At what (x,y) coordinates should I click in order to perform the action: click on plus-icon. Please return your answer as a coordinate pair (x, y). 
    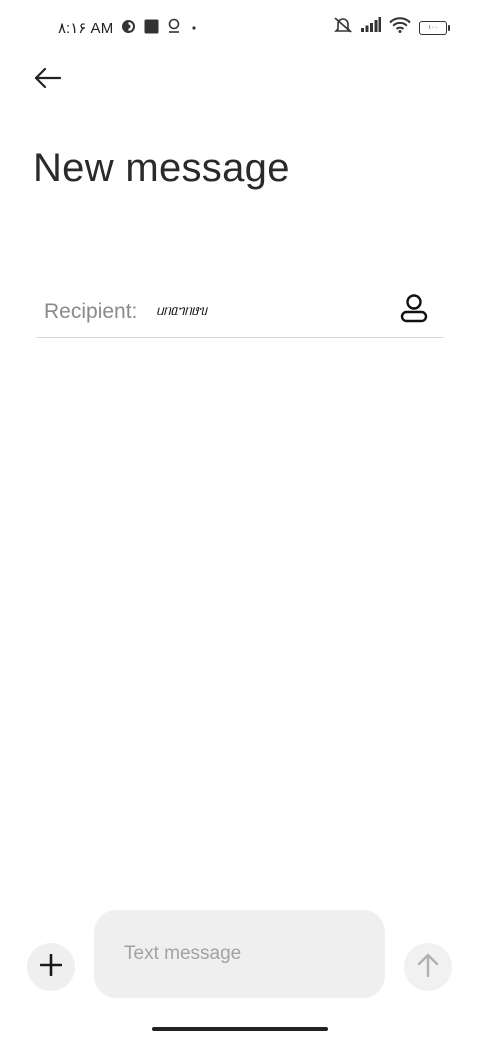
    Looking at the image, I should click on (51, 967).